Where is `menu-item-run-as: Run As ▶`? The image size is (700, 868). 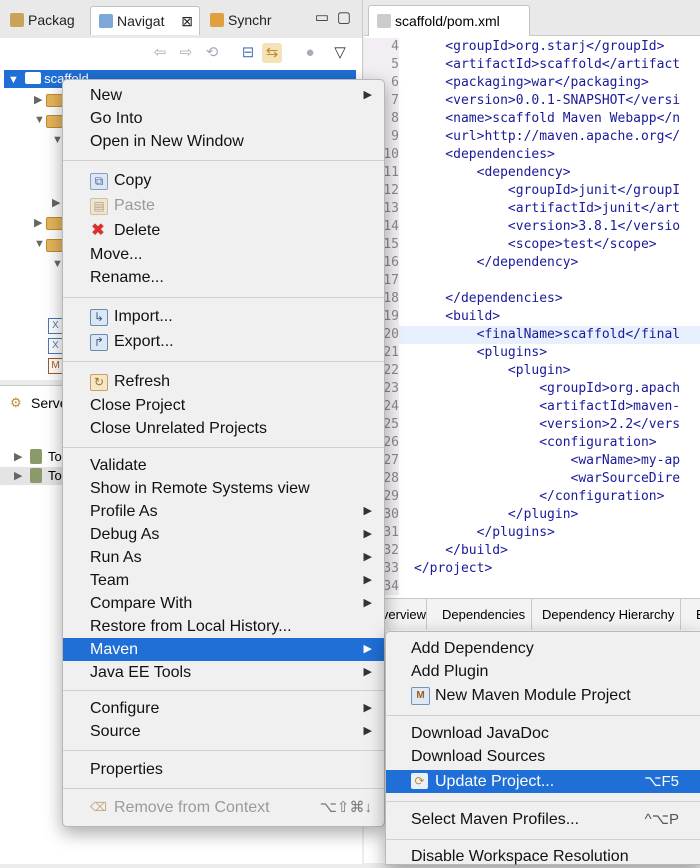 menu-item-run-as: Run As ▶ is located at coordinates (223, 557).